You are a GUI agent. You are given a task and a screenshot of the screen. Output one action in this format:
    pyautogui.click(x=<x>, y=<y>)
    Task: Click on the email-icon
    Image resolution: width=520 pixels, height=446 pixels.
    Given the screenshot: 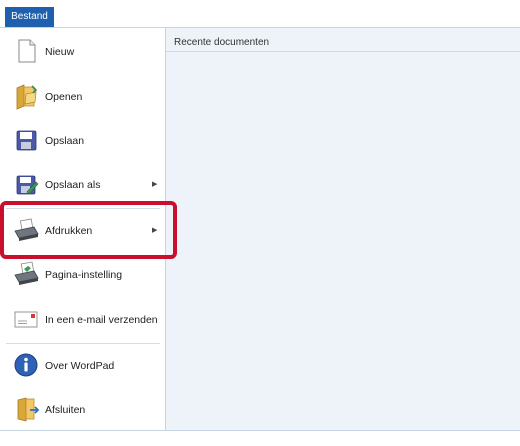 What is the action you would take?
    pyautogui.click(x=26, y=319)
    